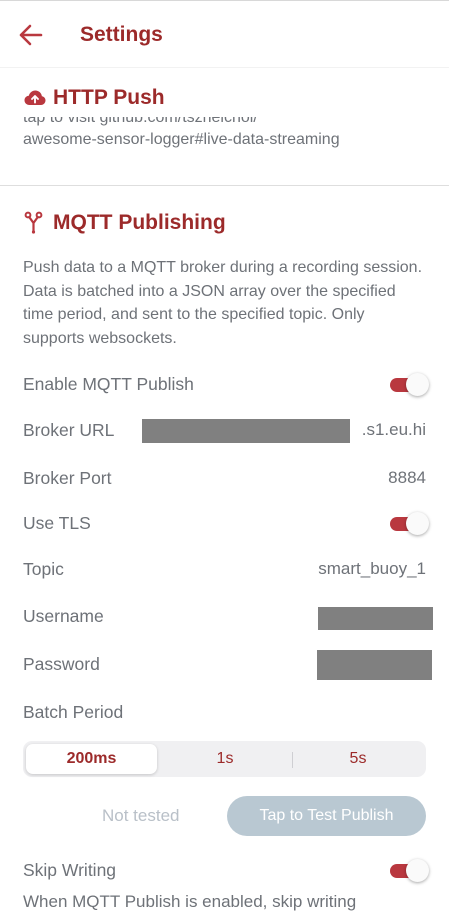 This screenshot has width=449, height=913. Describe the element at coordinates (358, 759) in the screenshot. I see `batch-option-5s: 5s` at that location.